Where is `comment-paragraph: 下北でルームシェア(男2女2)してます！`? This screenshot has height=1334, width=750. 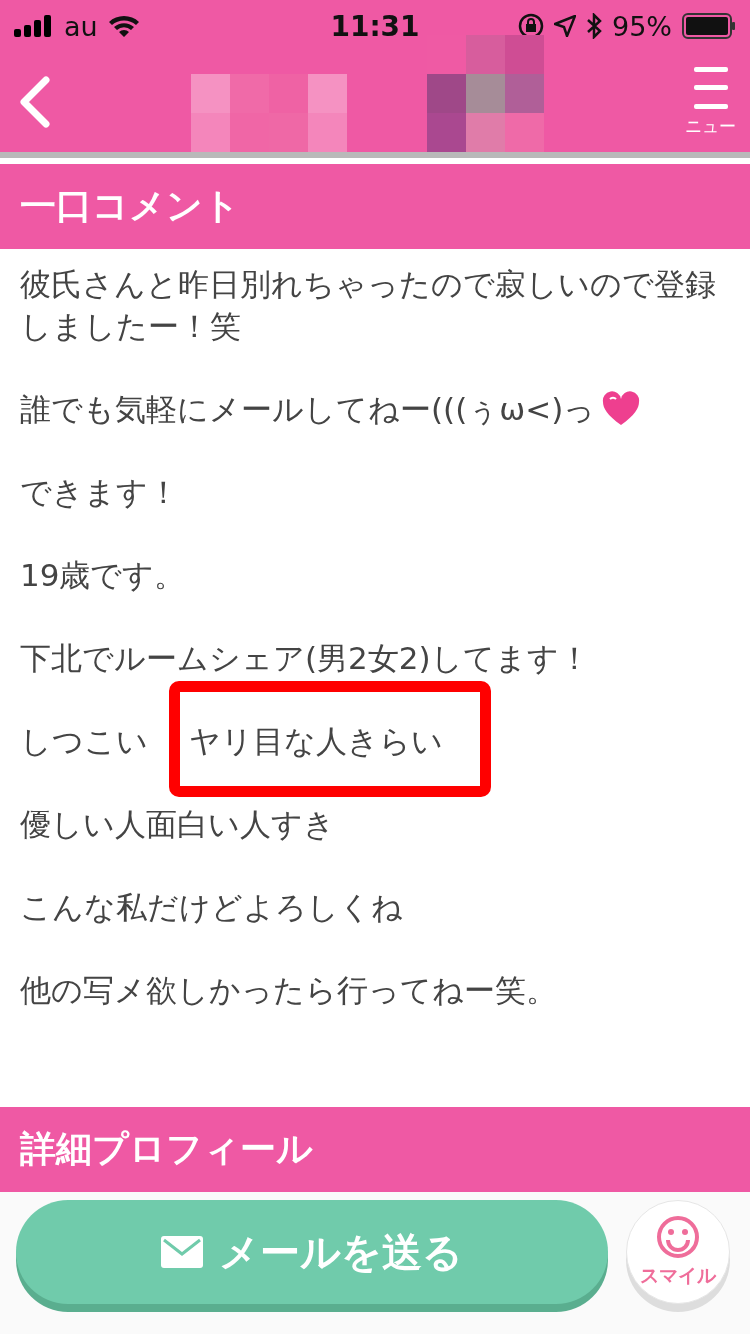 comment-paragraph: 下北でルームシェア(男2女2)してます！ is located at coordinates (305, 658).